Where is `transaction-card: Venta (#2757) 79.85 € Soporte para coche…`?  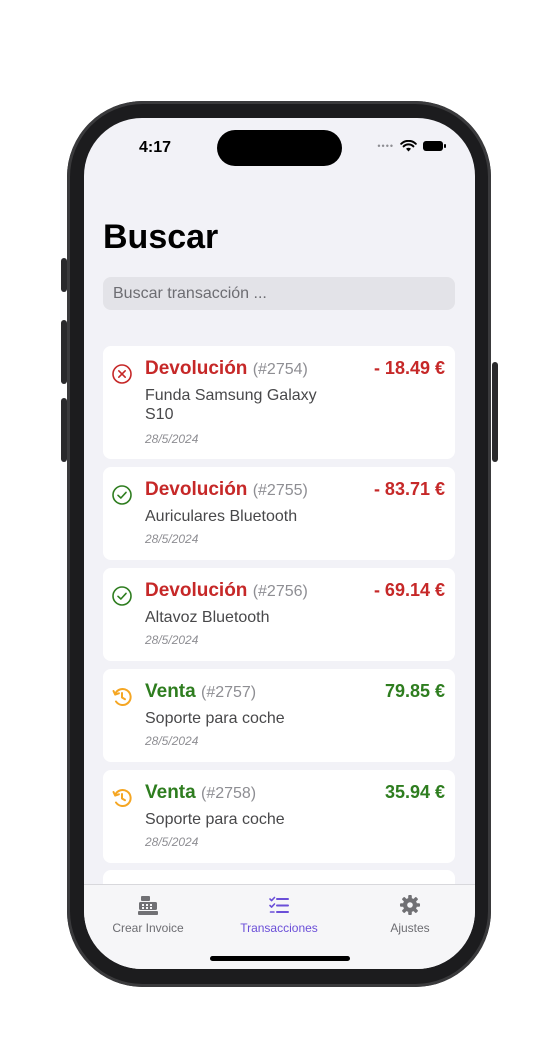
transaction-card: Venta (#2757) 79.85 € Soporte para coche… is located at coordinates (279, 715).